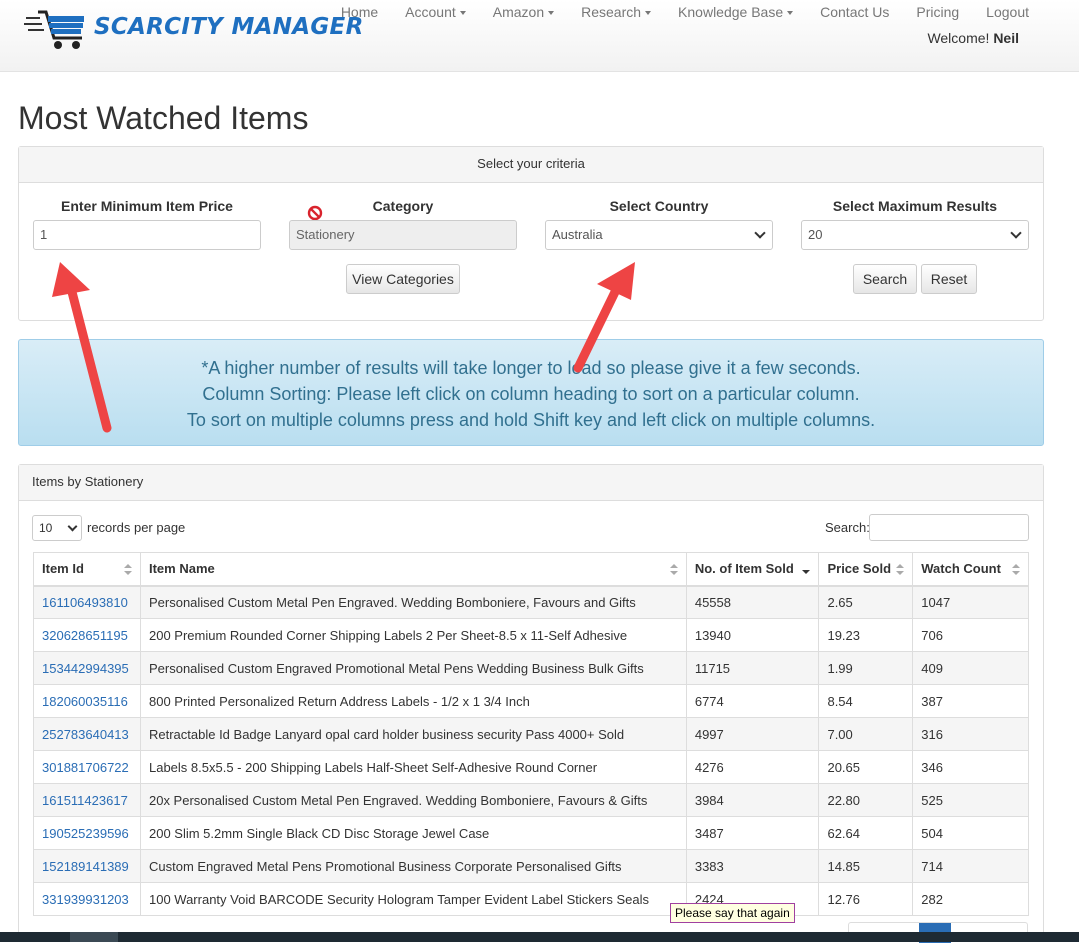 This screenshot has width=1079, height=943. I want to click on search-button: Search, so click(885, 279).